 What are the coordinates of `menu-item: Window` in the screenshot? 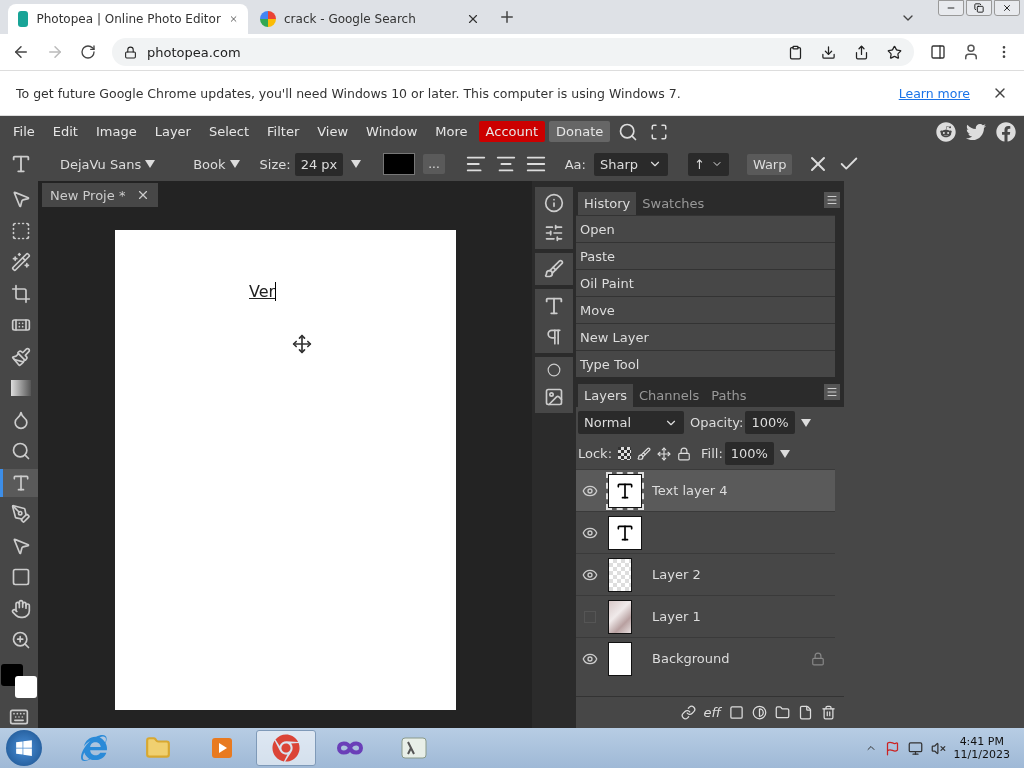 It's located at (392, 131).